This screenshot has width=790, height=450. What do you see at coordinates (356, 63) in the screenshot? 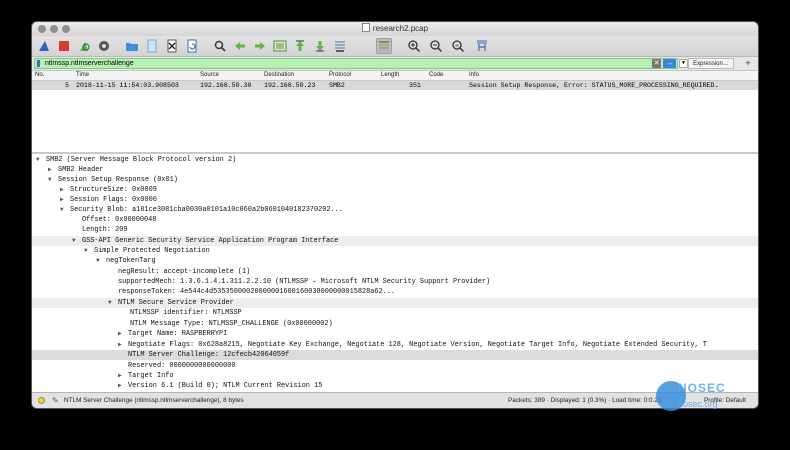
I see `display-filter-input` at bounding box center [356, 63].